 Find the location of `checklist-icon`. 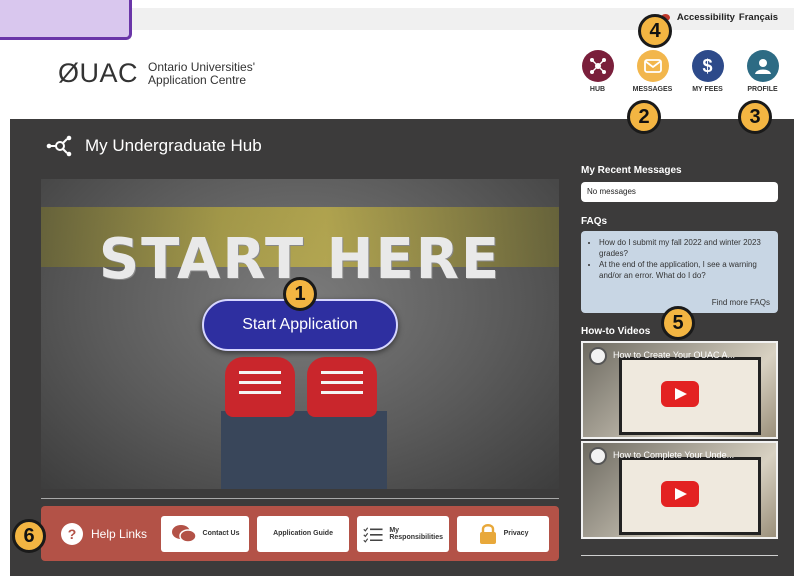

checklist-icon is located at coordinates (373, 534).